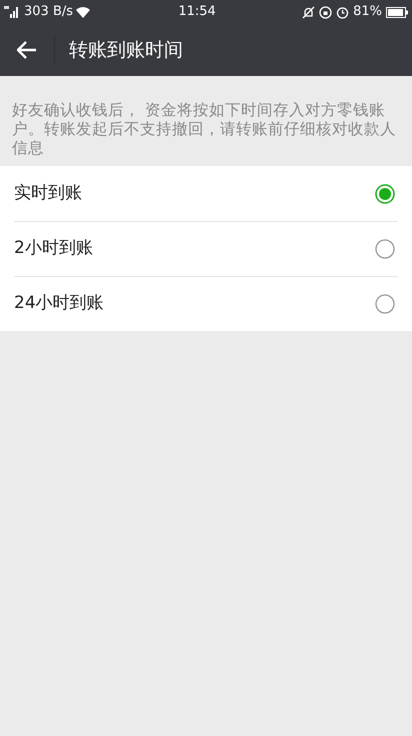 Image resolution: width=412 pixels, height=736 pixels. Describe the element at coordinates (126, 50) in the screenshot. I see `page-title: 转账到账时间` at that location.